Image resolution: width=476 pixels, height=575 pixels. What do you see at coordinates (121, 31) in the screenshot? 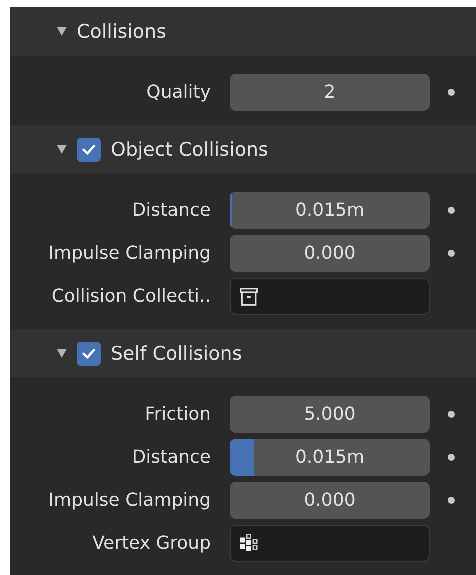
I see `panel-title: Collisions` at bounding box center [121, 31].